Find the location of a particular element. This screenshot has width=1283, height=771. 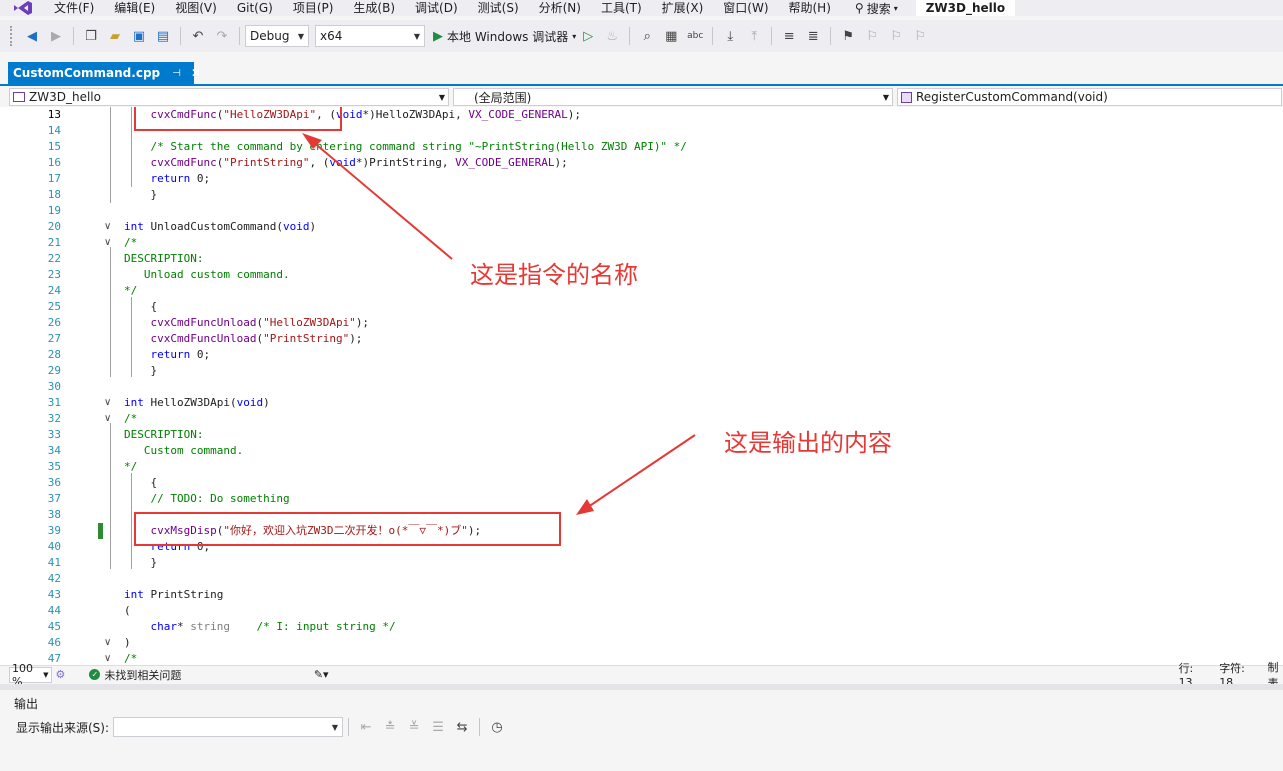

output-source-select: ▼ is located at coordinates (228, 727).